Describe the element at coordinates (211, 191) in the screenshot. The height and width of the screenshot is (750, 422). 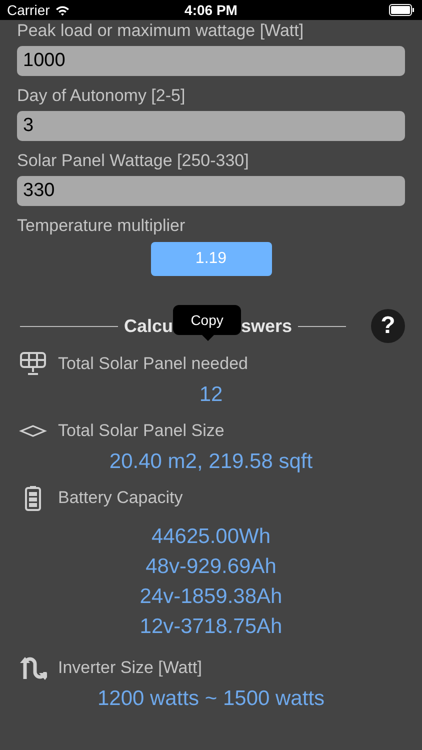
I see `input-field: 330` at that location.